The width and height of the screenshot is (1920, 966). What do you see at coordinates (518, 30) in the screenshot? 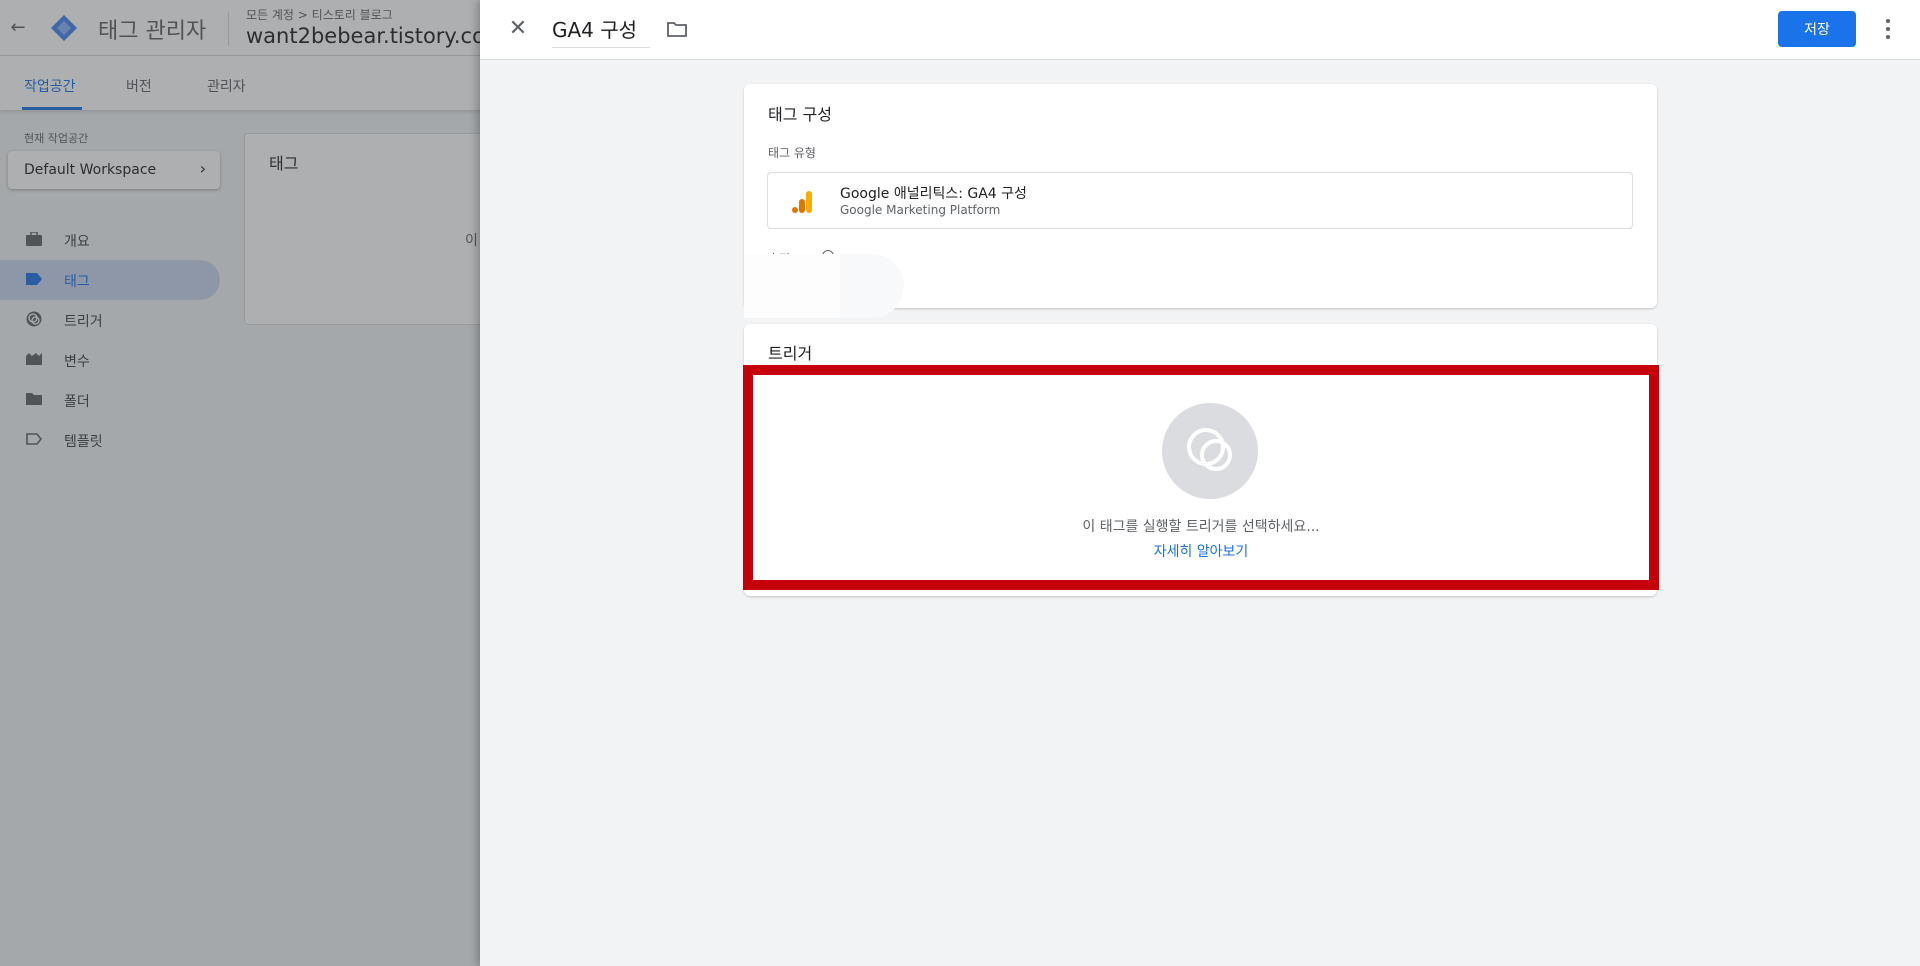
I see `close-icon: ✕` at bounding box center [518, 30].